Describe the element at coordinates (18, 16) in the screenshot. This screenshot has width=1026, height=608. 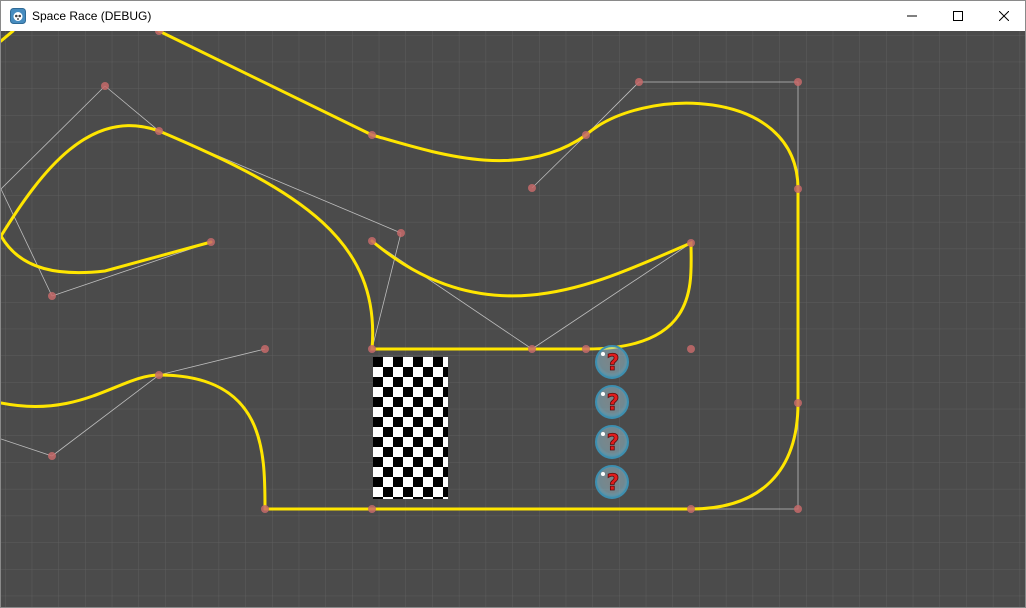
I see `godot-engine-icon` at that location.